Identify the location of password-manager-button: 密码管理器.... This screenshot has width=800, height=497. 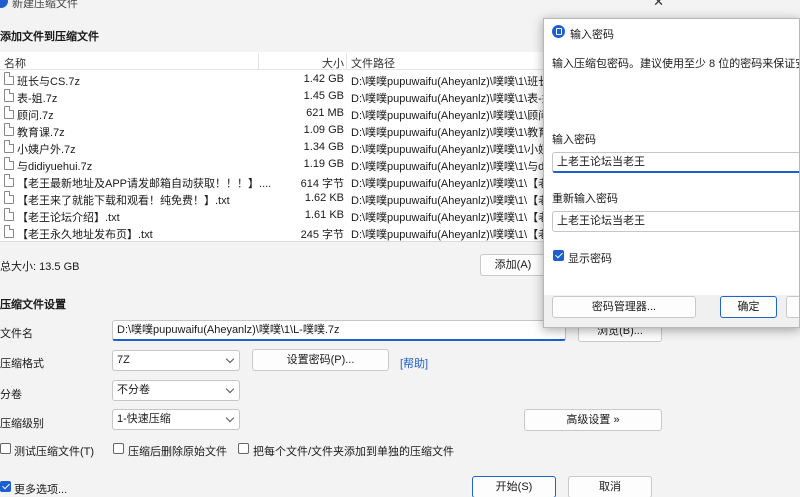
(624, 307).